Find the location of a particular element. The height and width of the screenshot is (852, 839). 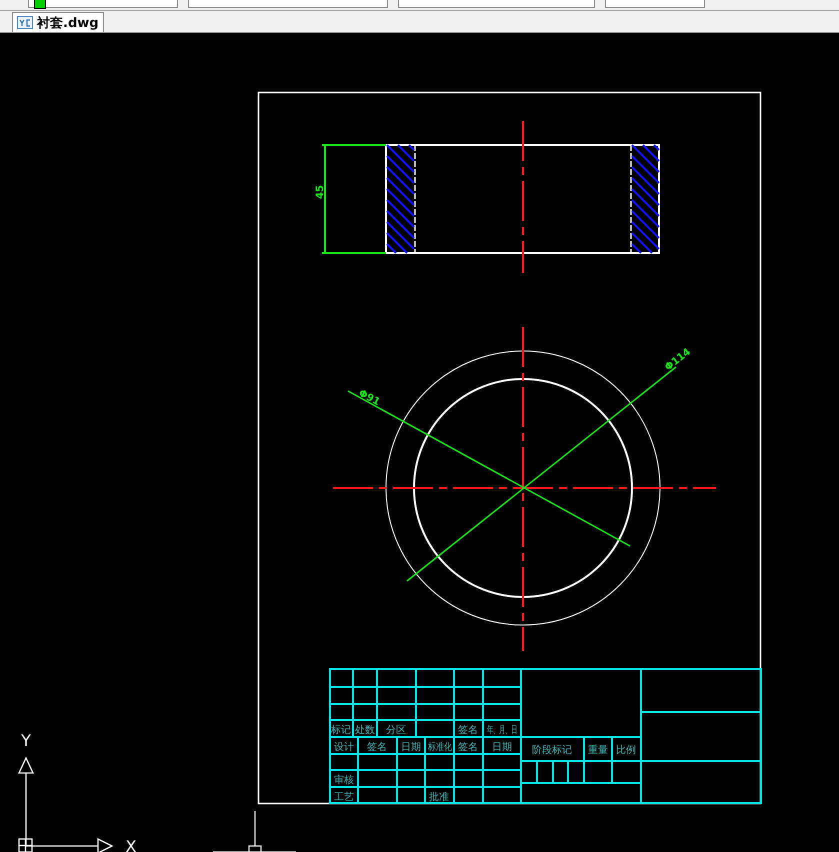

title-block-label: 审核 is located at coordinates (344, 780).